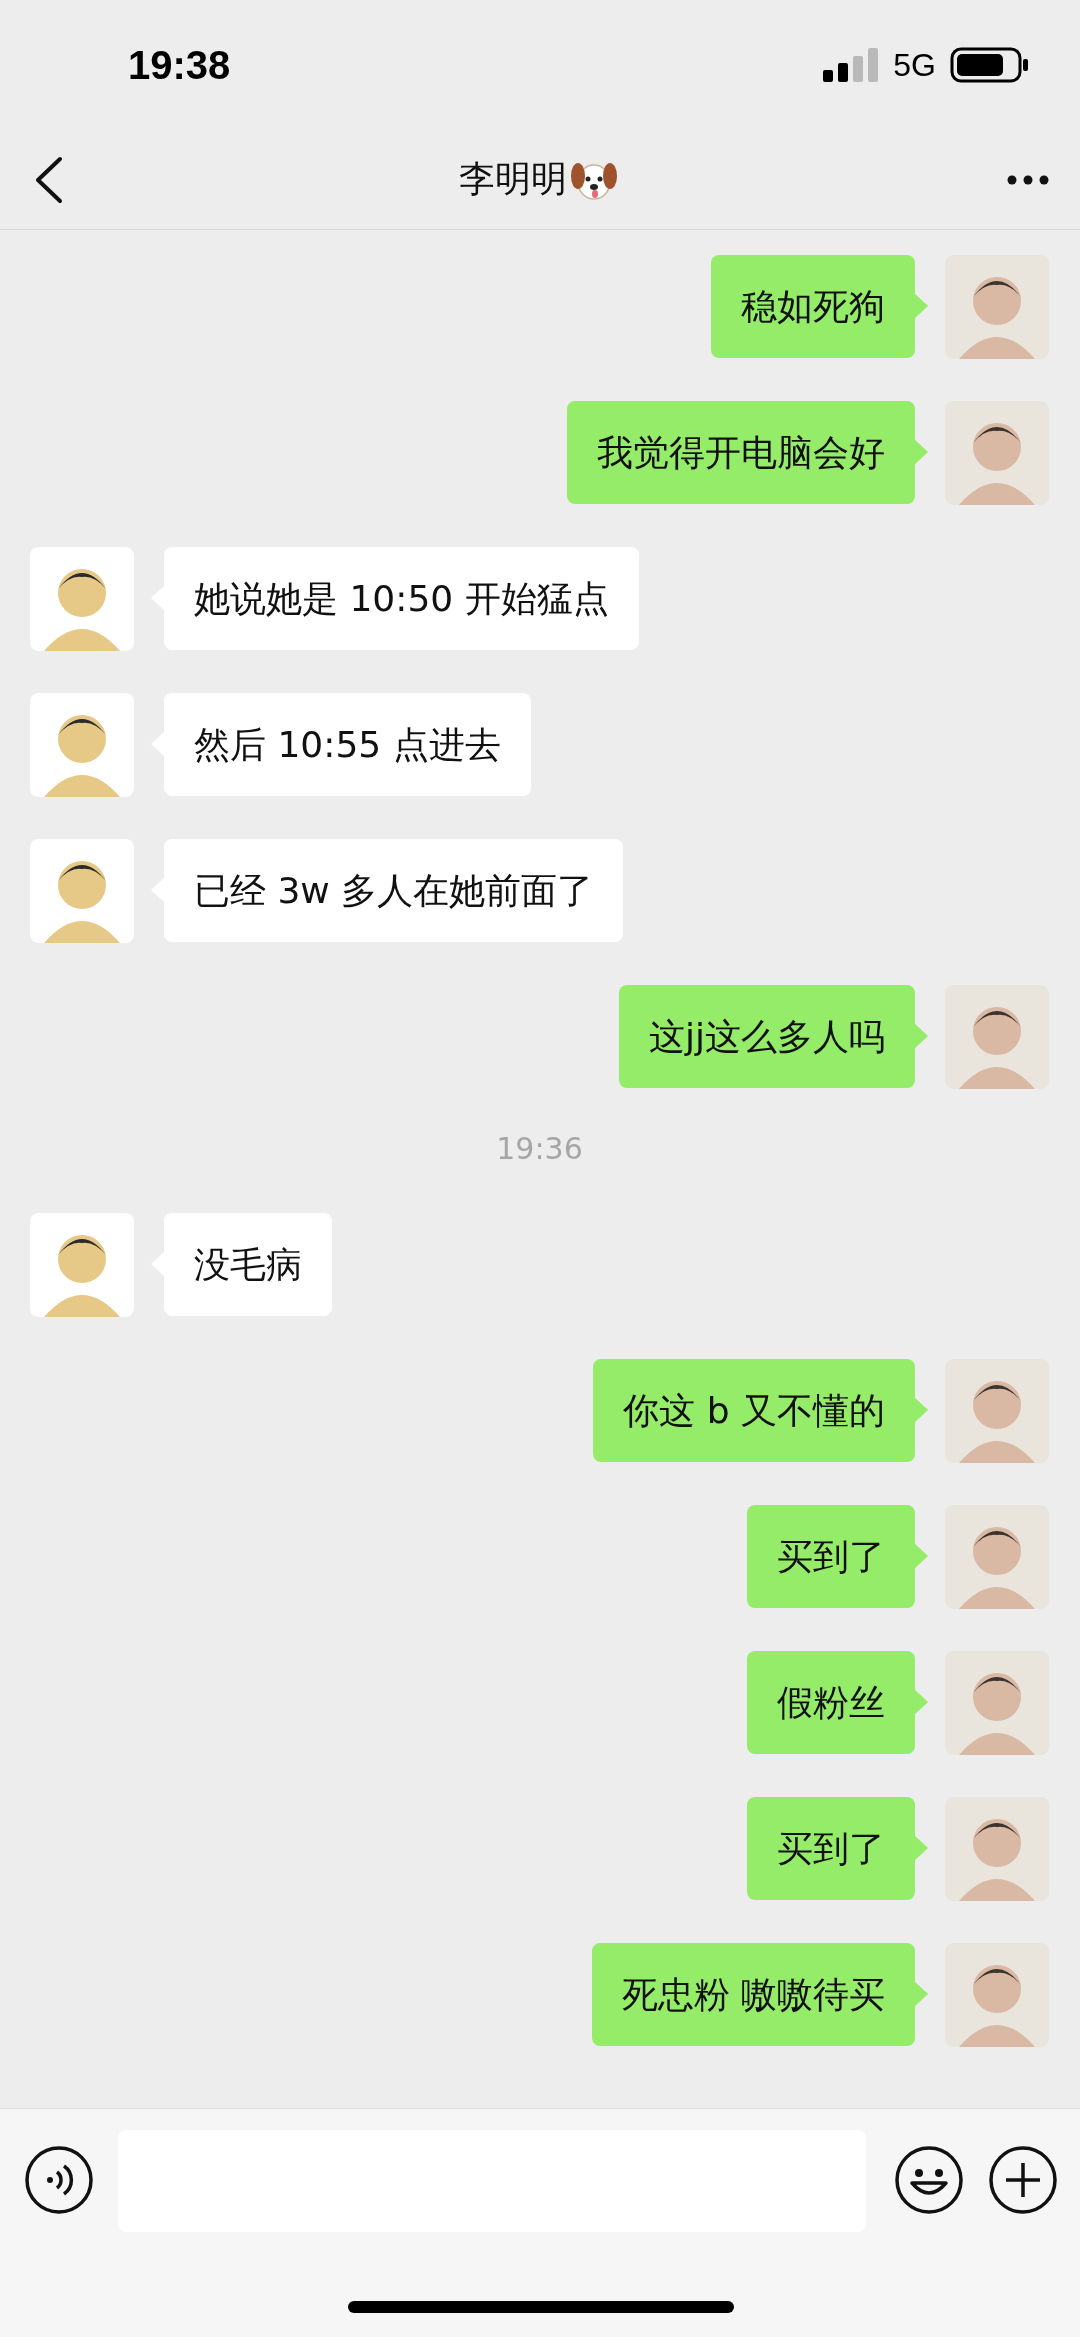 The width and height of the screenshot is (1080, 2337). I want to click on signal-icon, so click(851, 65).